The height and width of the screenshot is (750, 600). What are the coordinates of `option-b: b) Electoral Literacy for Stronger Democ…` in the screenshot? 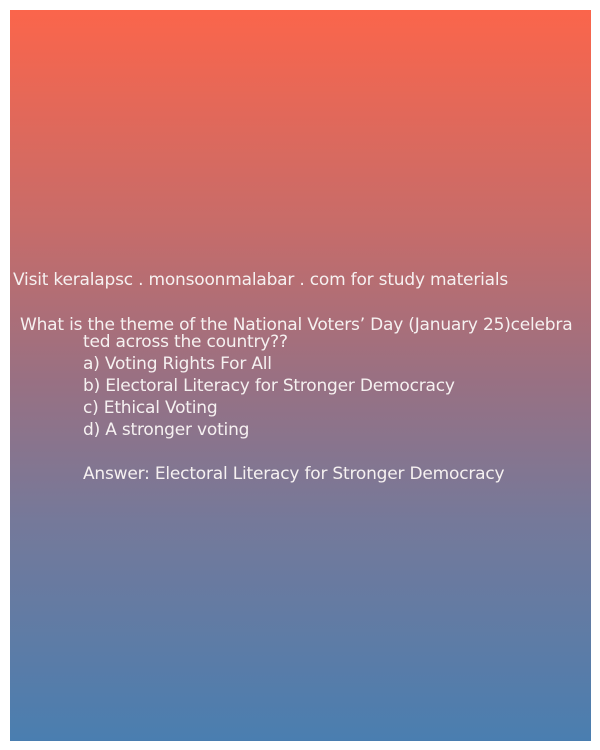 It's located at (269, 386).